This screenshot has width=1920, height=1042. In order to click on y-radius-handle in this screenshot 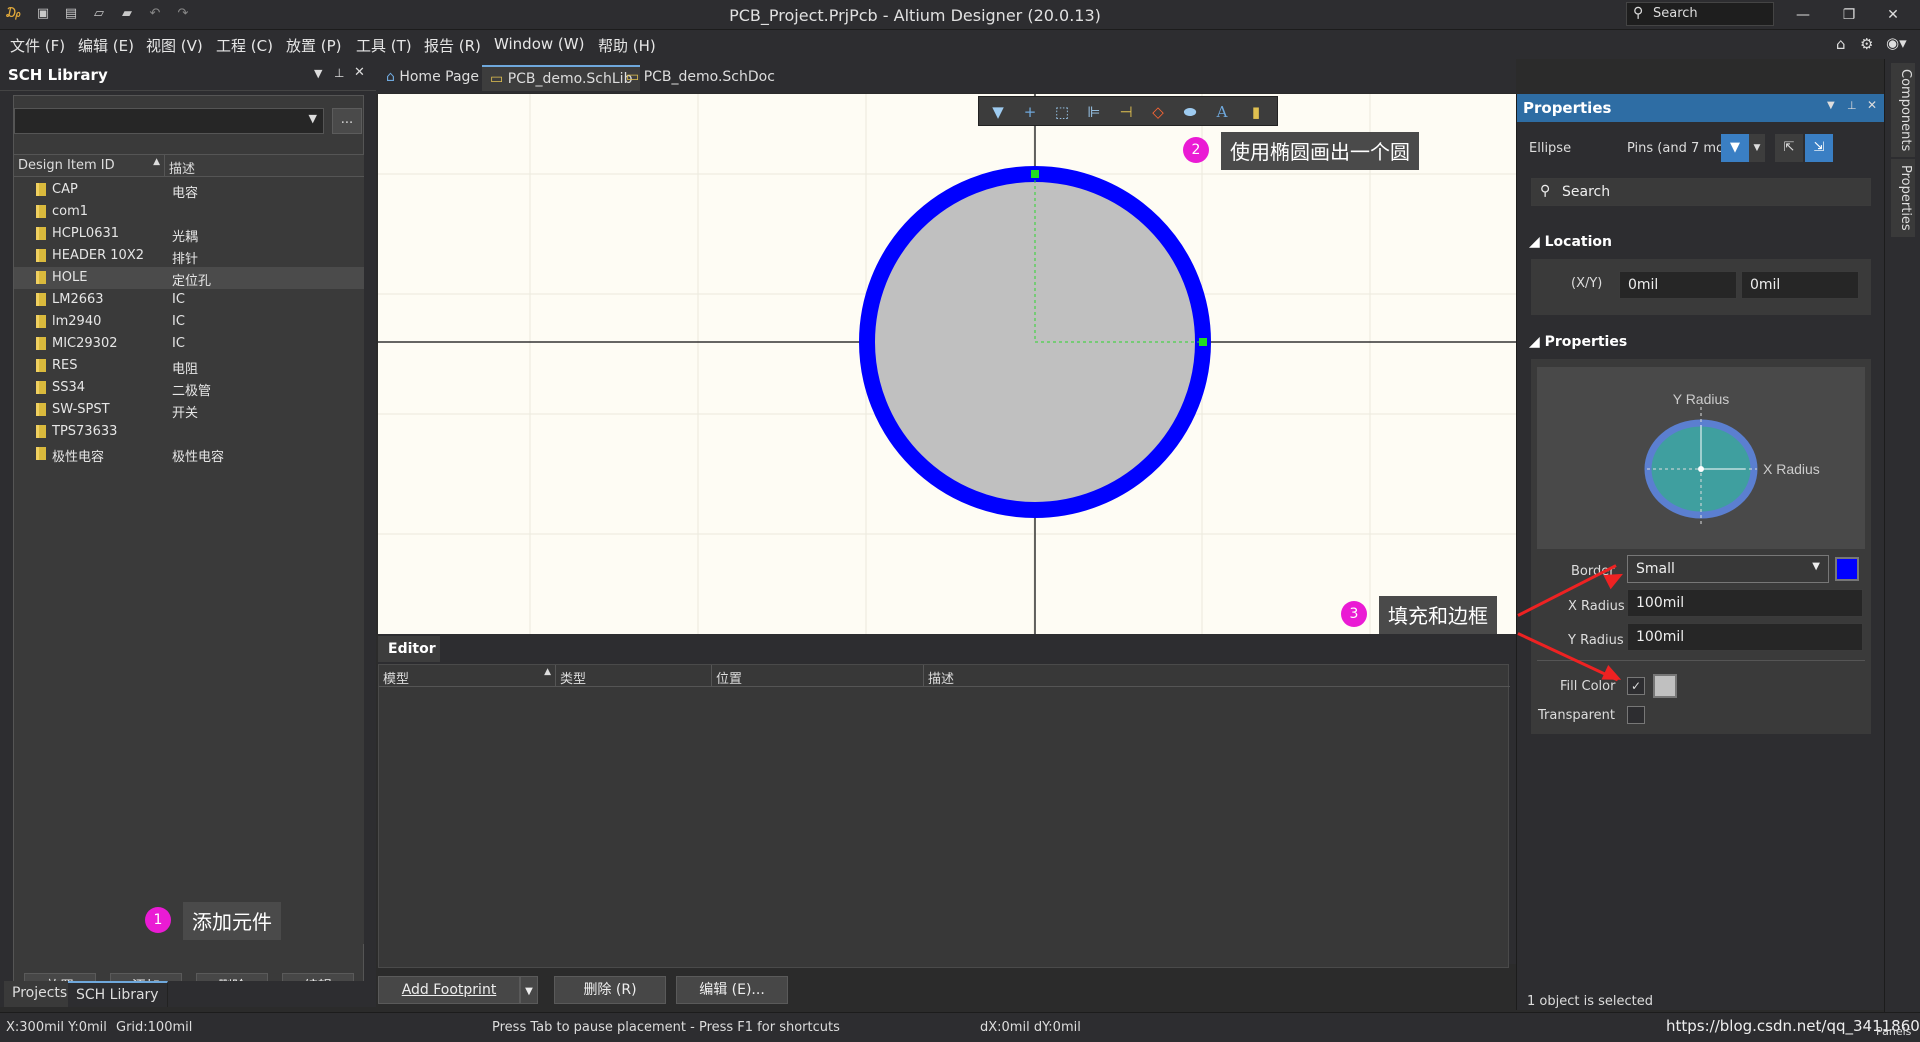, I will do `click(1035, 174)`.